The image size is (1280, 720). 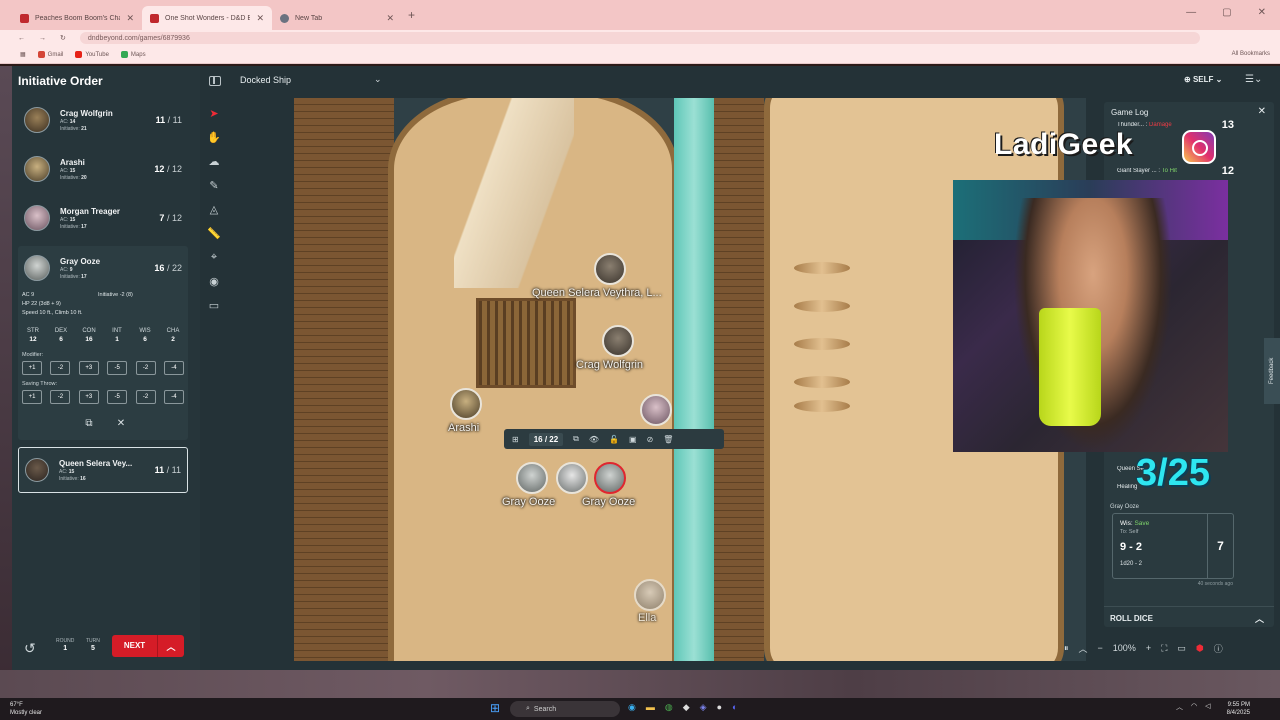 I want to click on characters-icon: ◉, so click(x=214, y=281).